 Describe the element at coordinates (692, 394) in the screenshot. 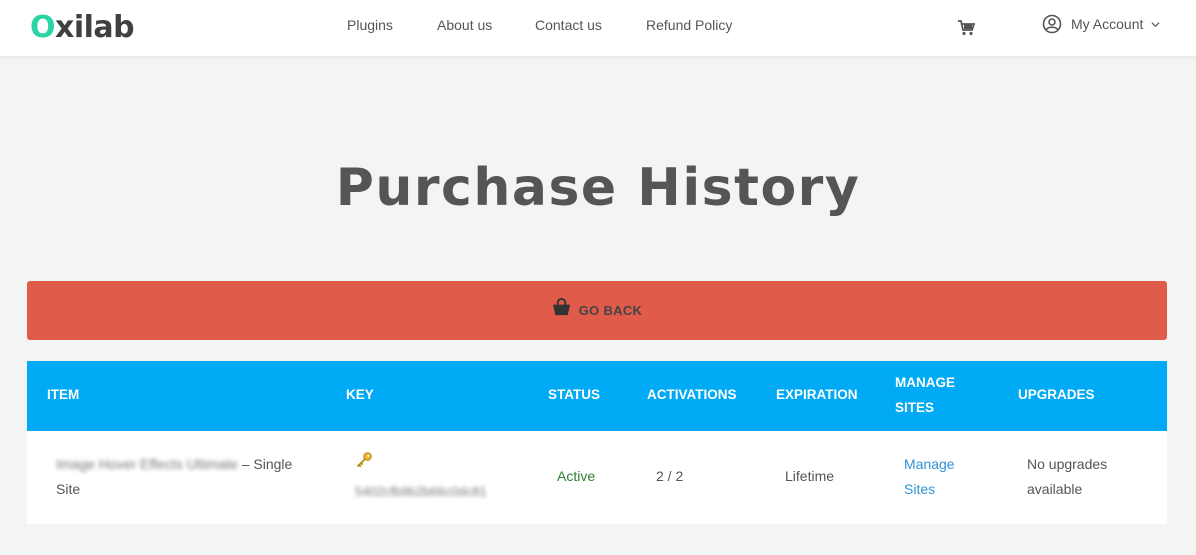

I see `col-activations: ACTIVATIONS` at that location.